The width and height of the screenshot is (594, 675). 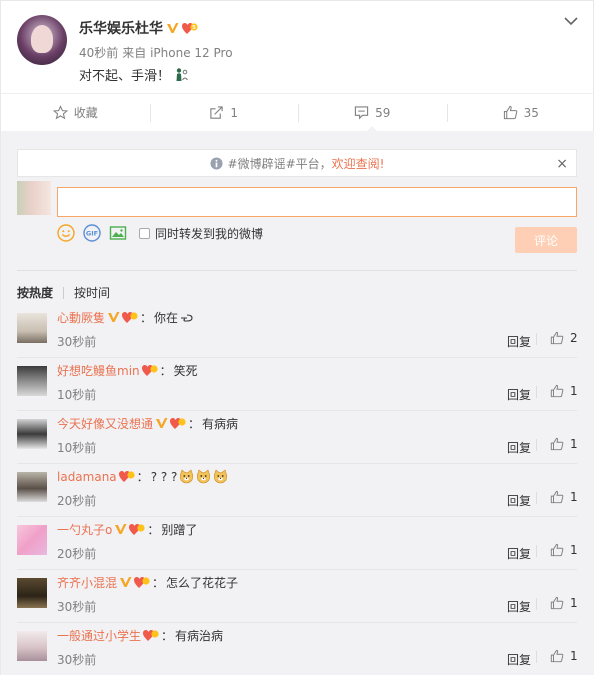 What do you see at coordinates (81, 317) in the screenshot?
I see `commenter-name: 心動厥隻` at bounding box center [81, 317].